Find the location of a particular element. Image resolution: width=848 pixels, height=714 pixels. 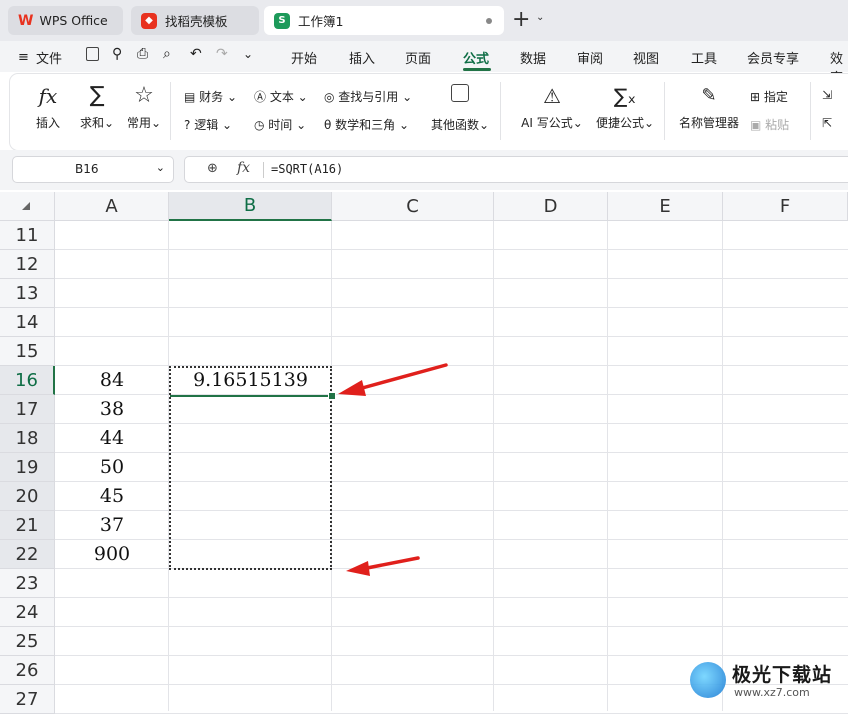

watermark: 极光下载站 www.xz7.com is located at coordinates (769, 682).